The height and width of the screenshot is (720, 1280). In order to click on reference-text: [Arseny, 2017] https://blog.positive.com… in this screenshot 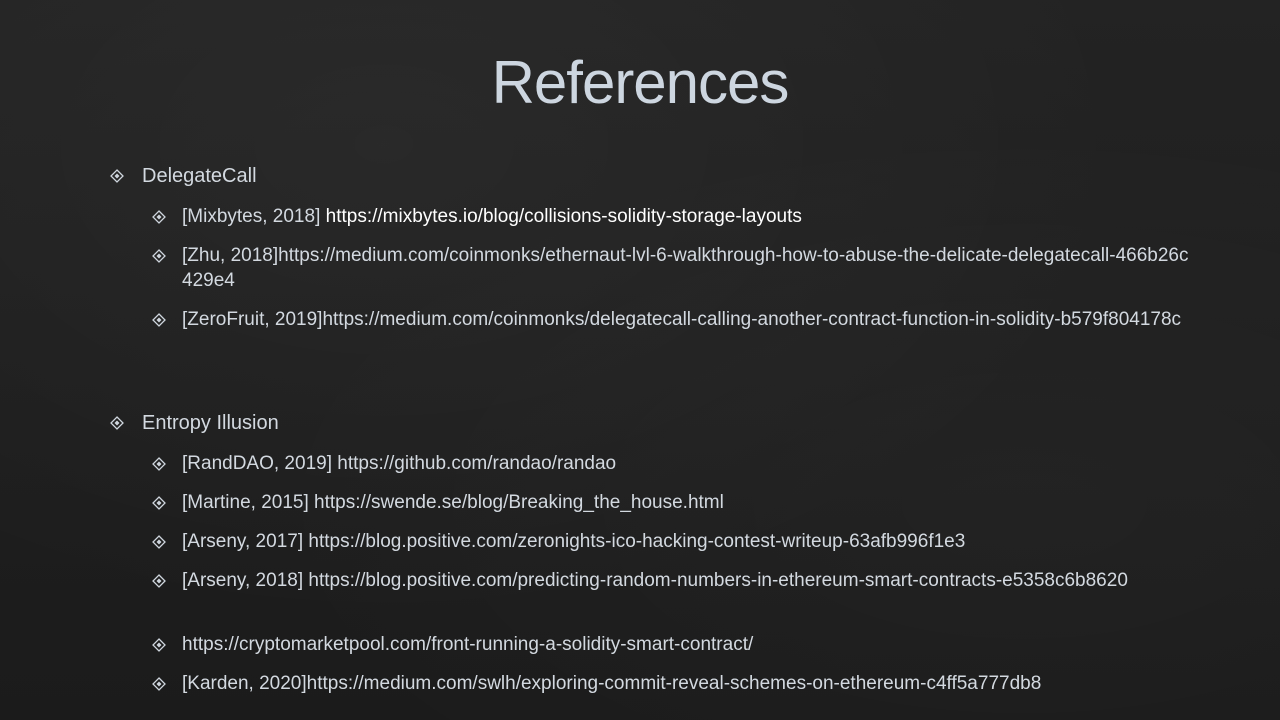, I will do `click(573, 541)`.